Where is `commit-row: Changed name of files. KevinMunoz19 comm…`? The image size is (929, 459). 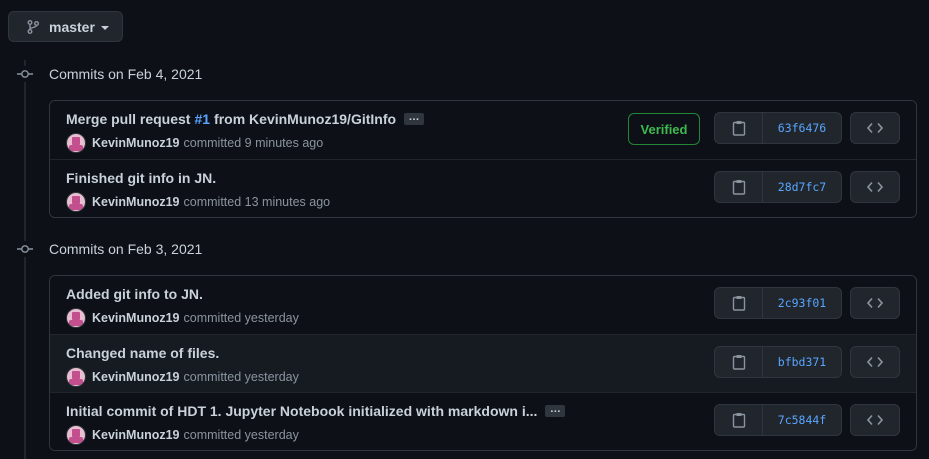
commit-row: Changed name of files. KevinMunoz19 comm… is located at coordinates (483, 363).